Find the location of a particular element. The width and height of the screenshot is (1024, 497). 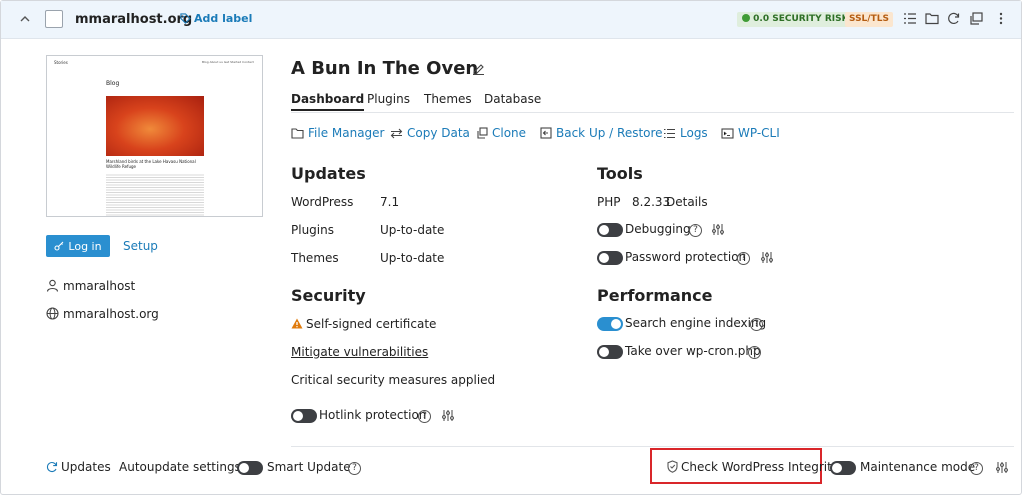

security-measures-link: Critical security measures applied is located at coordinates (393, 380).